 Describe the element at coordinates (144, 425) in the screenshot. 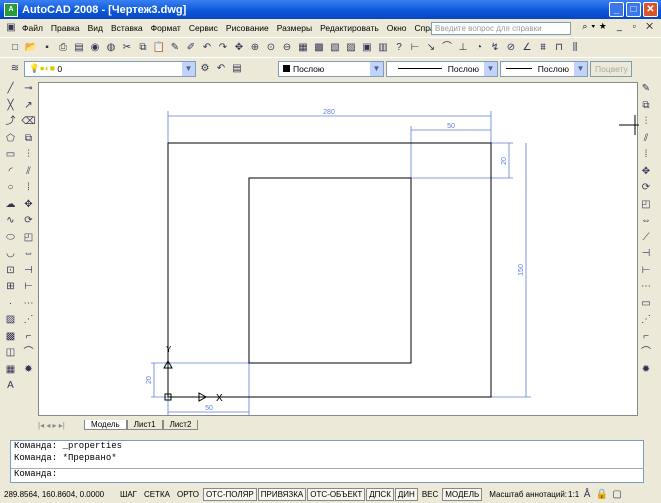

I see `tab-layout1: Лист1` at that location.